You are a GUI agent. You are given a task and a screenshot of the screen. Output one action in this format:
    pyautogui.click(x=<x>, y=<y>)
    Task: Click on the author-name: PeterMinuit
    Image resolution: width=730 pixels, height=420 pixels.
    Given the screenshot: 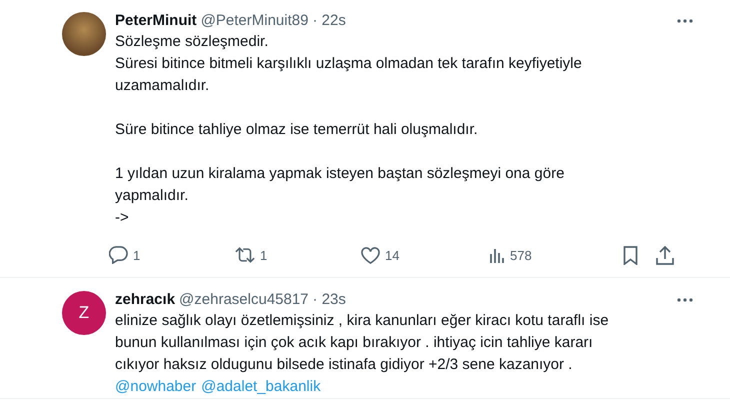 What is the action you would take?
    pyautogui.click(x=156, y=20)
    